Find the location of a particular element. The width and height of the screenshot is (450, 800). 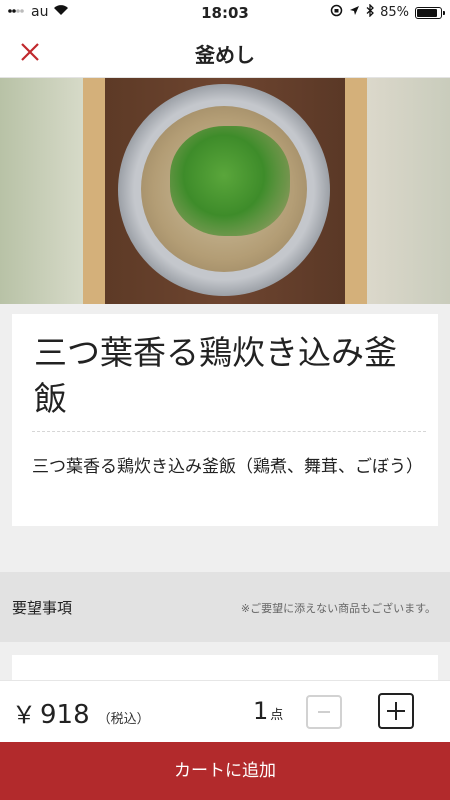

quantity-display: 1 点 is located at coordinates (268, 711).